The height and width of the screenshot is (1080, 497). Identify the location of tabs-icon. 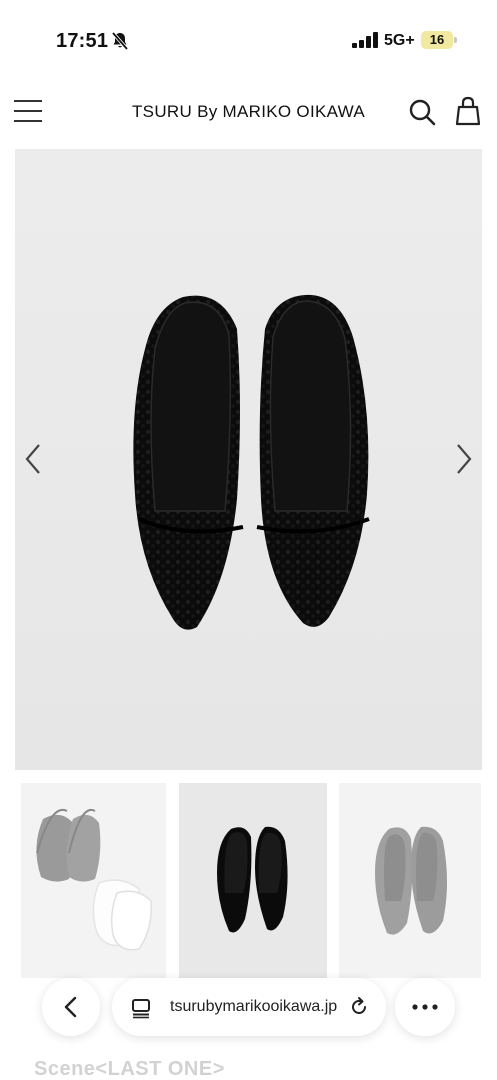
(141, 1008).